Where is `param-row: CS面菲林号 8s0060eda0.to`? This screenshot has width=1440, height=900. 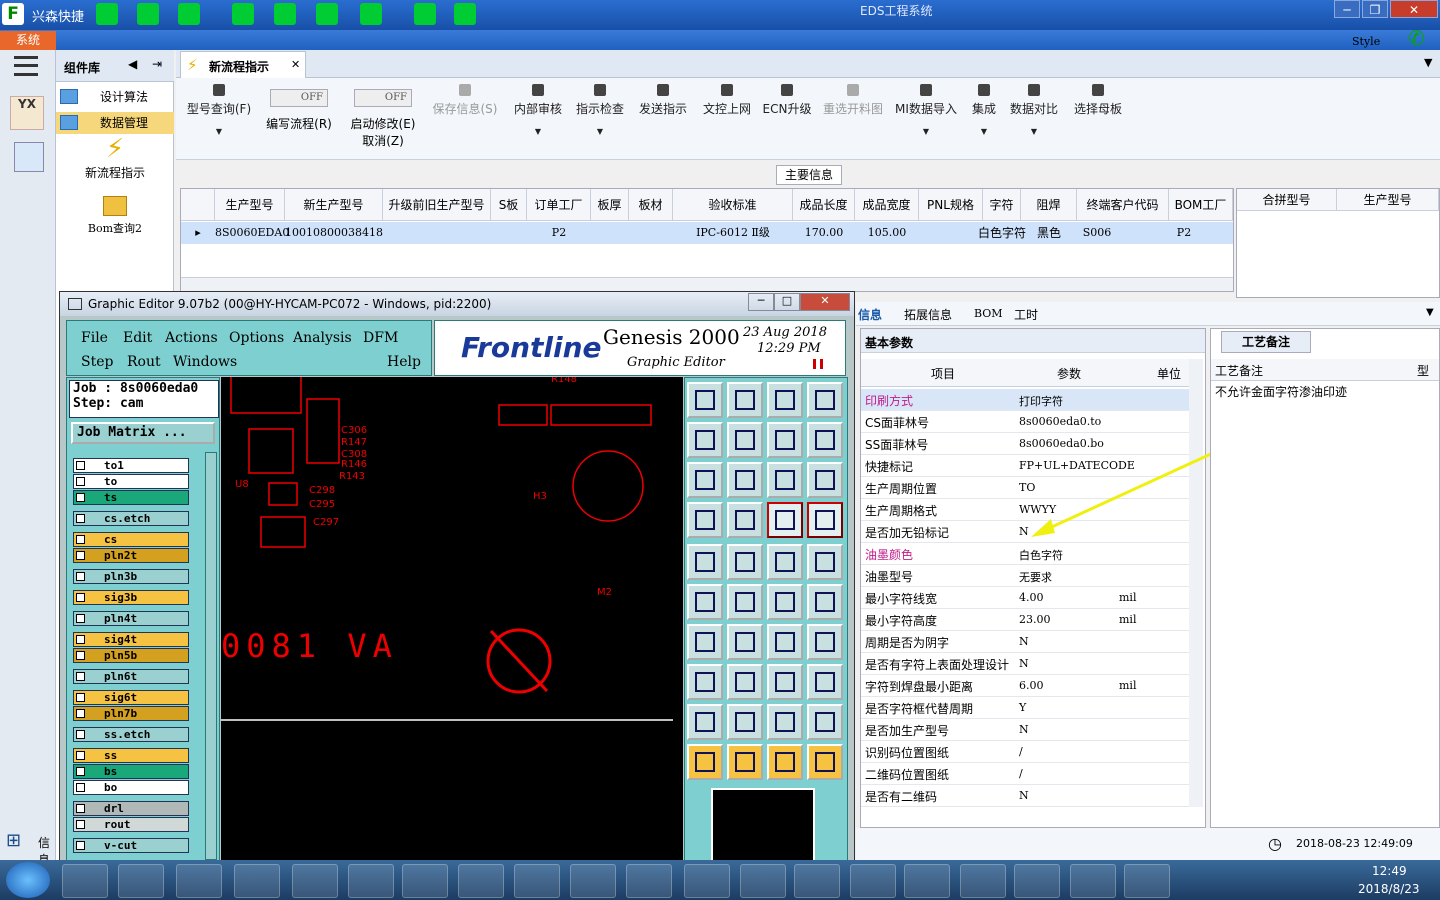 param-row: CS面菲林号 8s0060eda0.to is located at coordinates (1025, 422).